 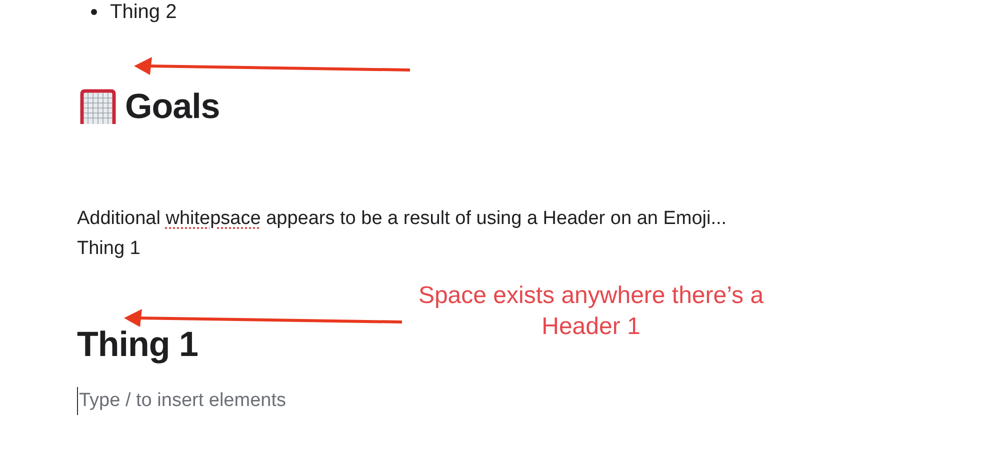 What do you see at coordinates (591, 311) in the screenshot?
I see `annotation-note: Space exists anywhere there’s a Header 1` at bounding box center [591, 311].